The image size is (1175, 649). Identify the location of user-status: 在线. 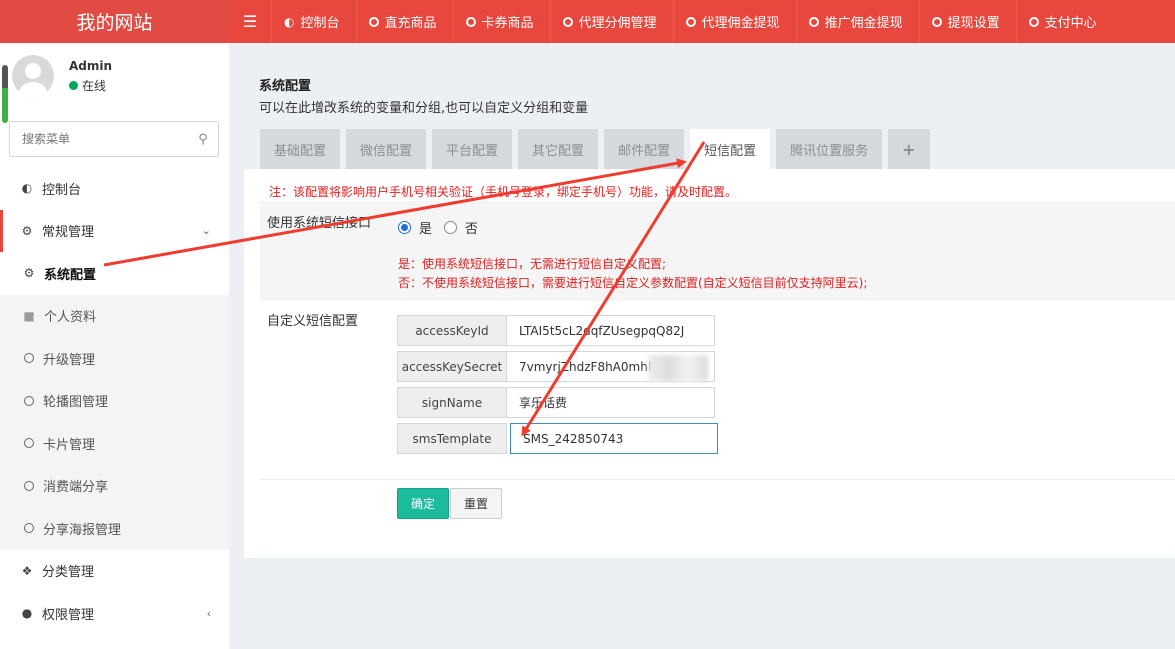
(90, 85).